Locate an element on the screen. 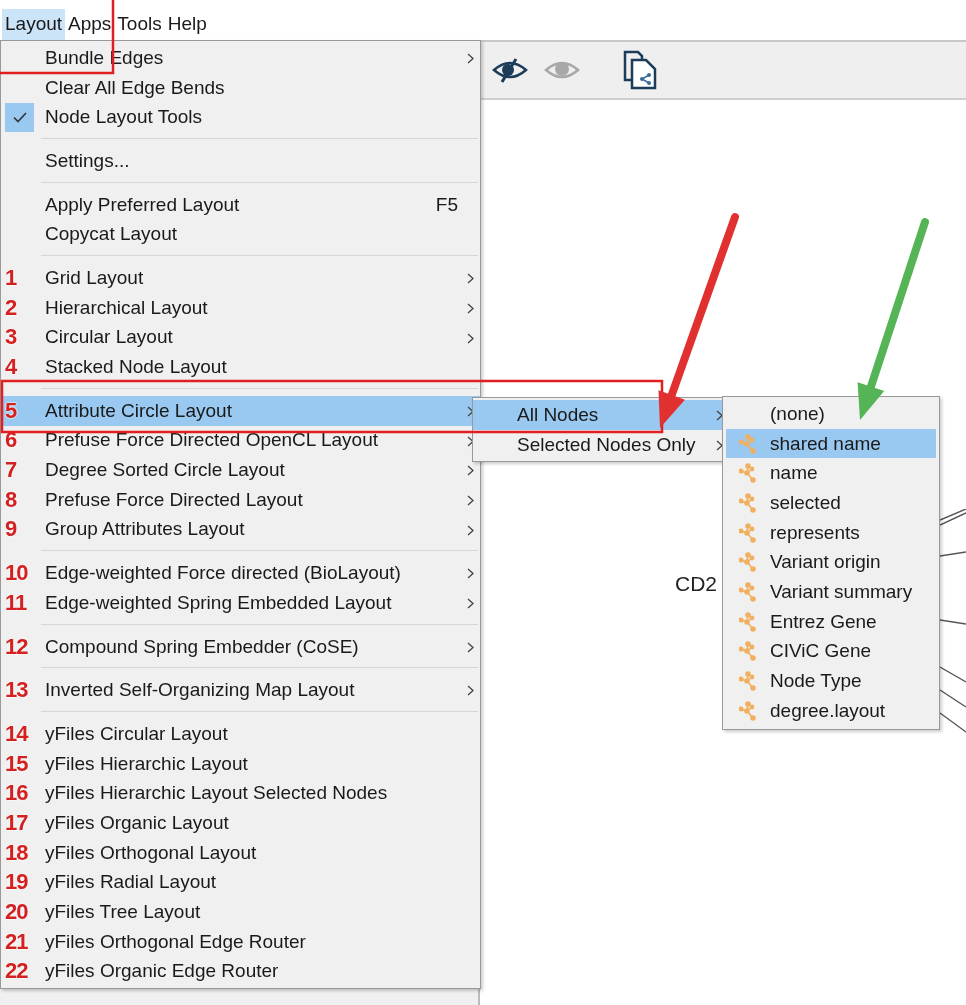 The height and width of the screenshot is (1005, 966). annotation-number: 3 is located at coordinates (10, 337).